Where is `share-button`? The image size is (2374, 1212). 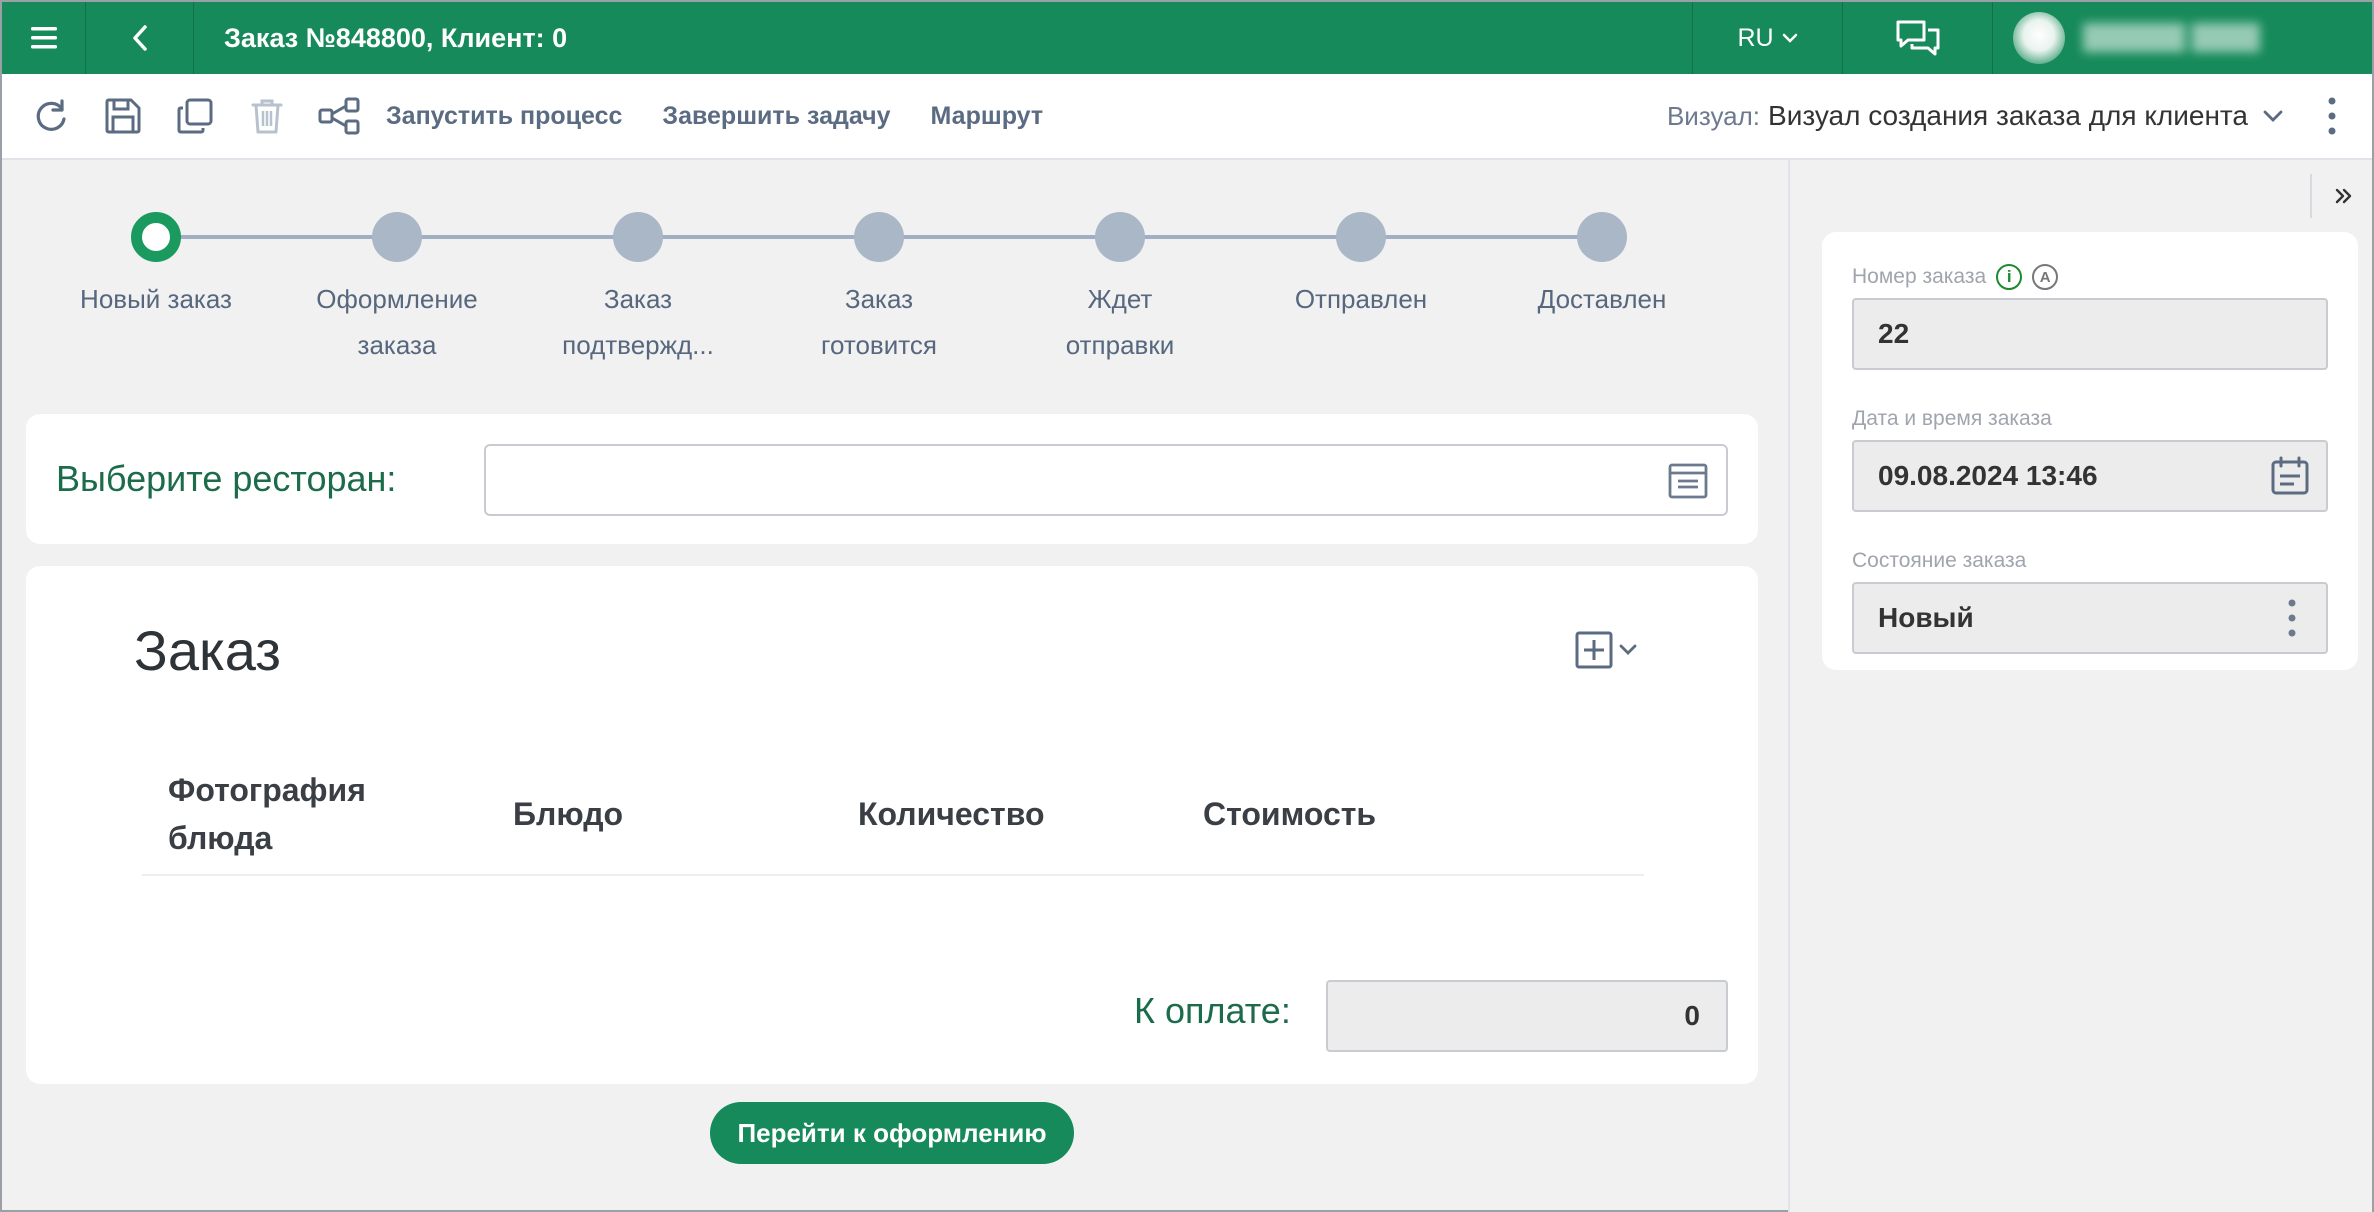
share-button is located at coordinates (339, 116).